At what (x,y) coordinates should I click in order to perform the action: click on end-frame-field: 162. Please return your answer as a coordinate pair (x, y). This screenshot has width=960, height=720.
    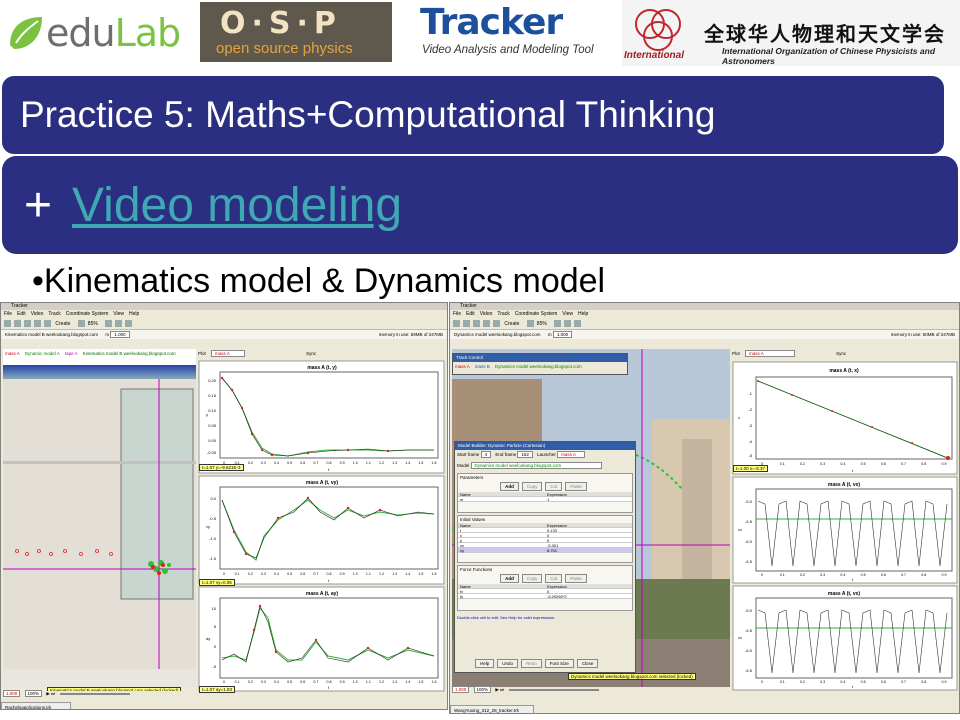
    Looking at the image, I should click on (525, 454).